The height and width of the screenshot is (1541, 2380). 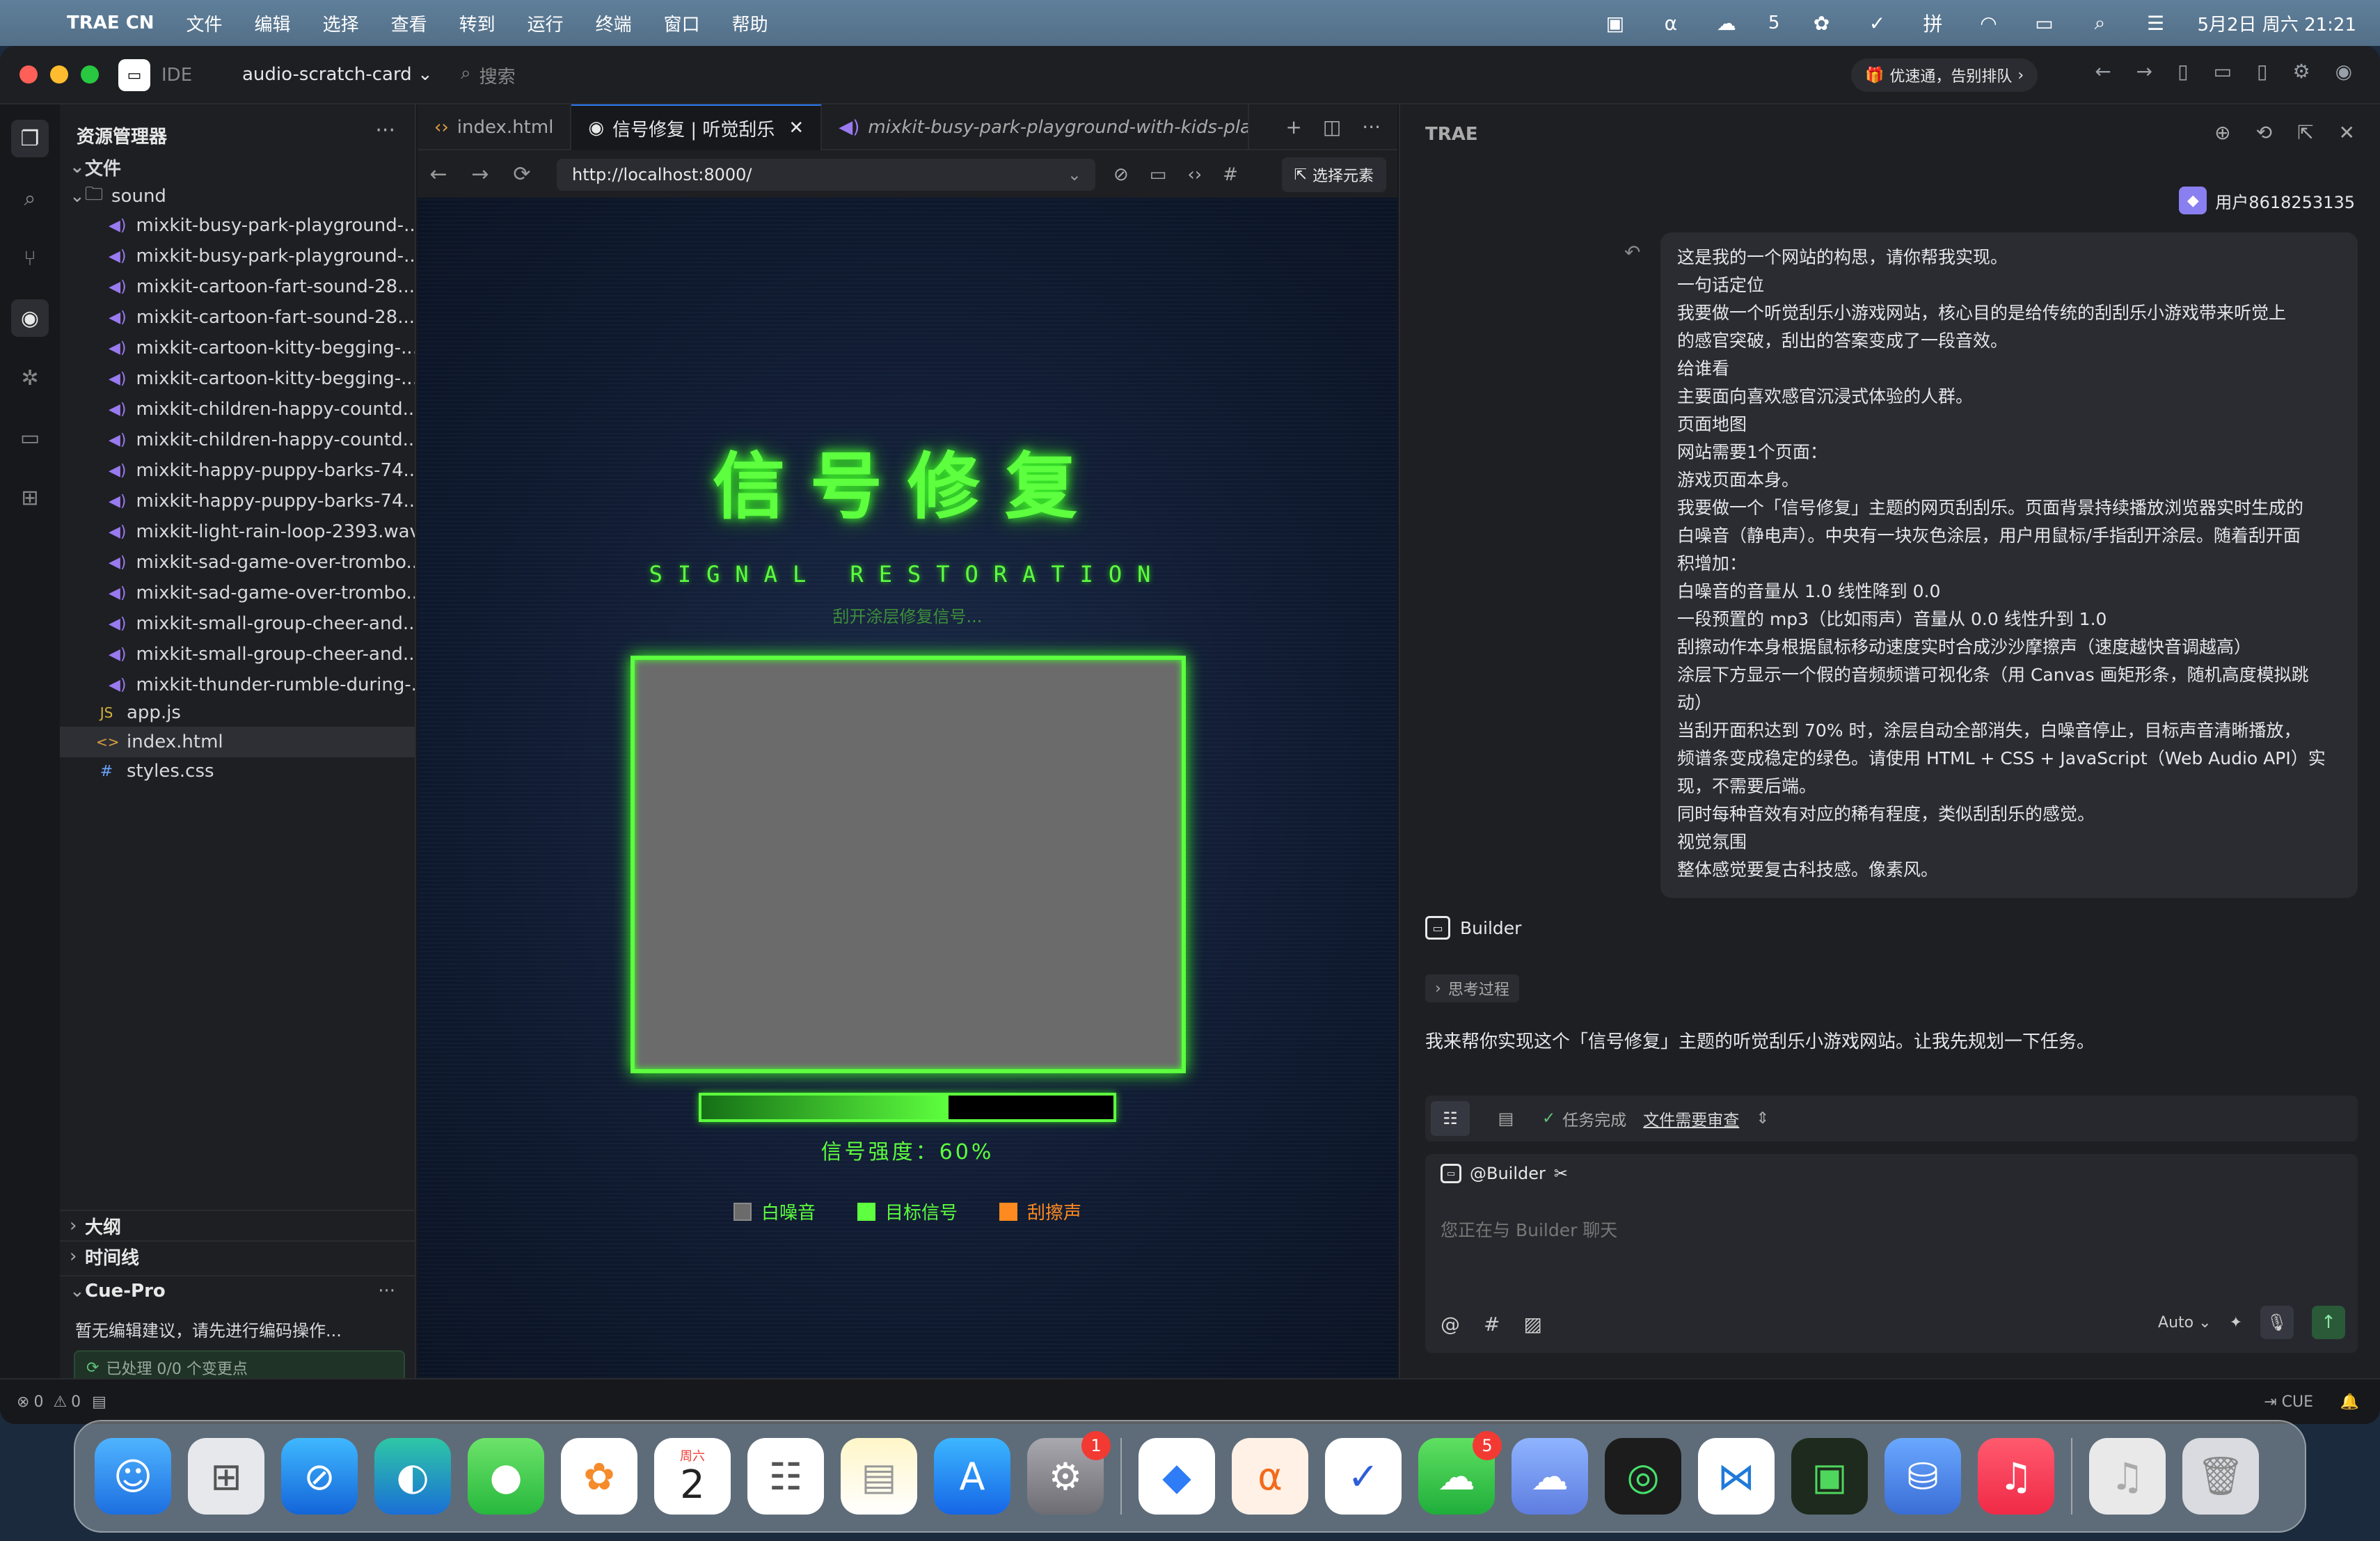 What do you see at coordinates (2016, 1476) in the screenshot?
I see `music-icon: ♫` at bounding box center [2016, 1476].